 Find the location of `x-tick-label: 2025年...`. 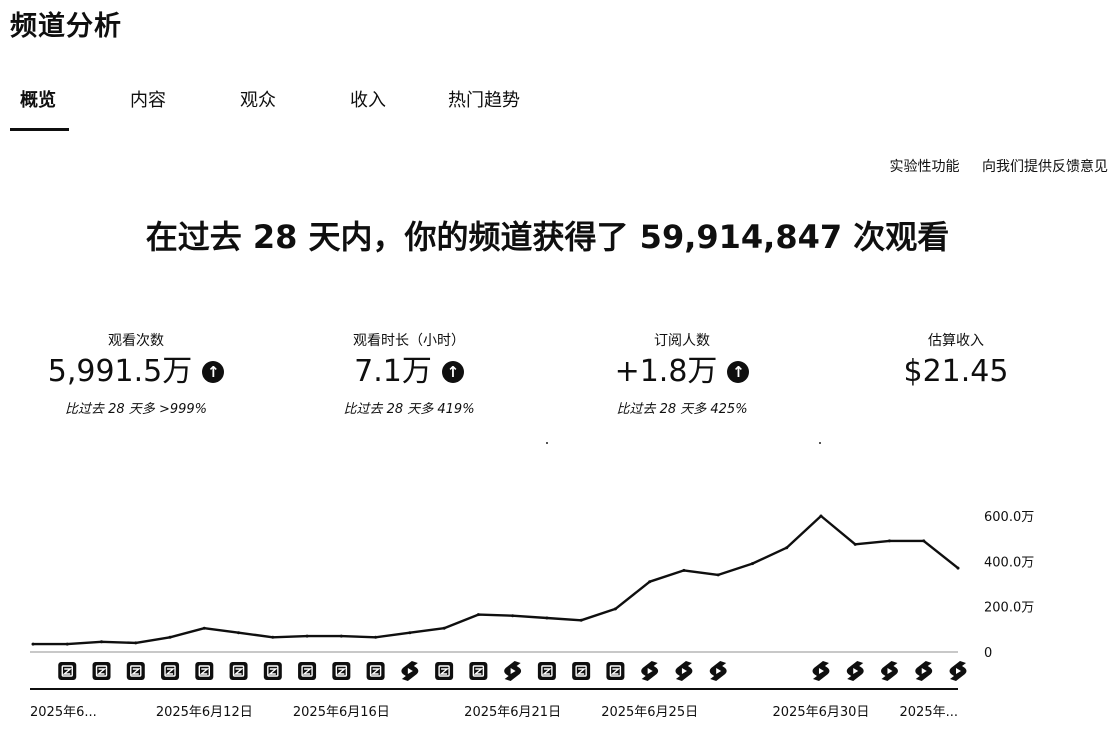

x-tick-label: 2025年... is located at coordinates (929, 712).